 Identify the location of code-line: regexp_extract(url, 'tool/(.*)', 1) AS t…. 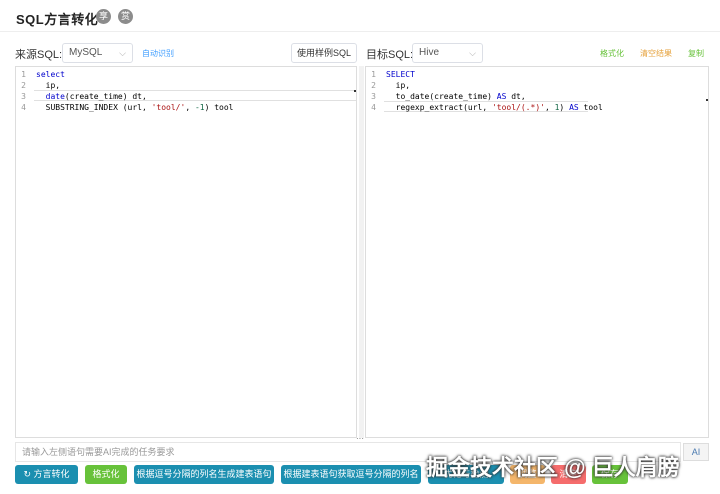
(494, 107).